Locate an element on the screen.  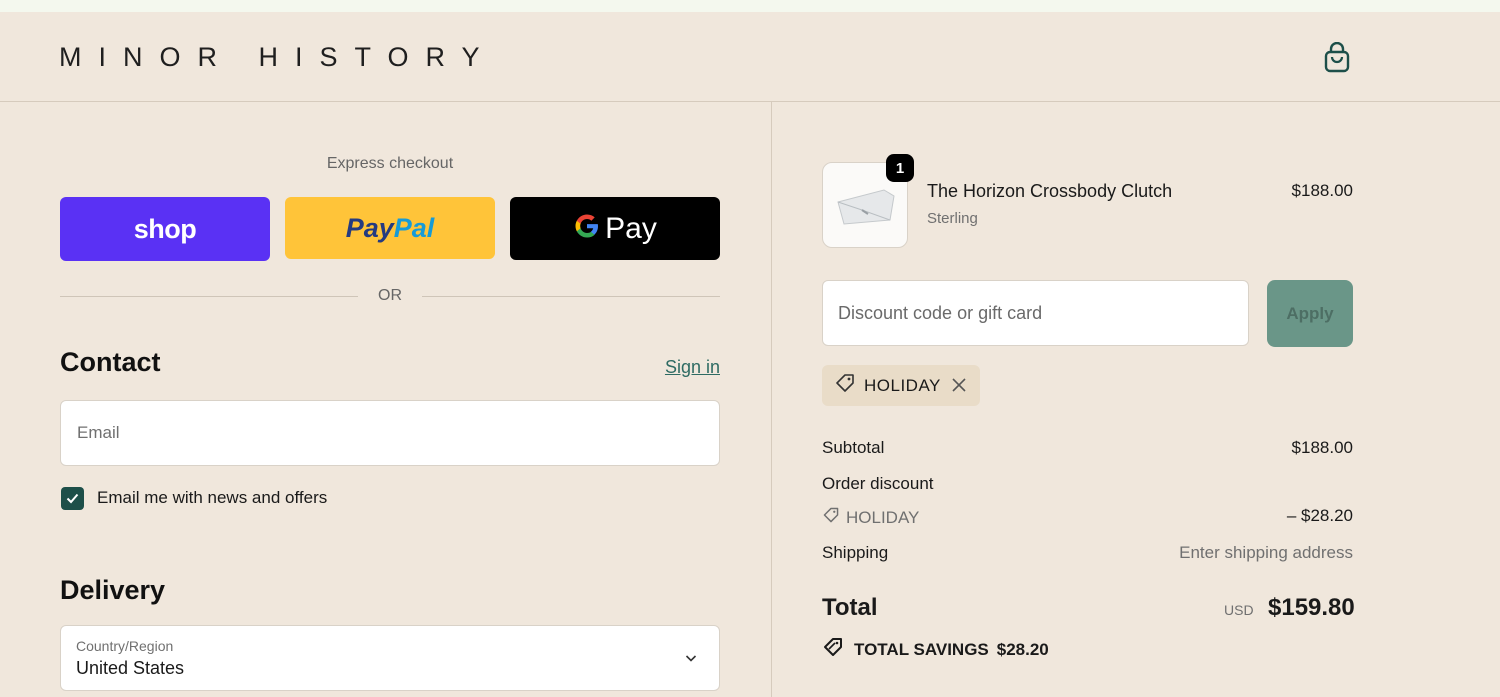
order-discount-label: Order discount is located at coordinates (878, 483).